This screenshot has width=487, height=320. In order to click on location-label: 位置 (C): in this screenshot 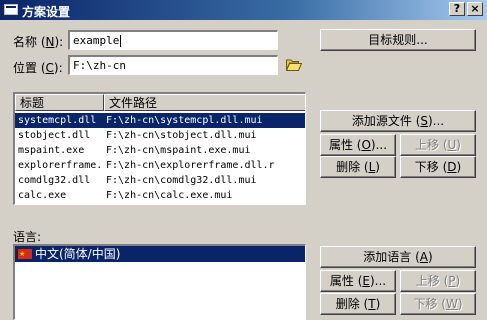, I will do `click(38, 68)`.